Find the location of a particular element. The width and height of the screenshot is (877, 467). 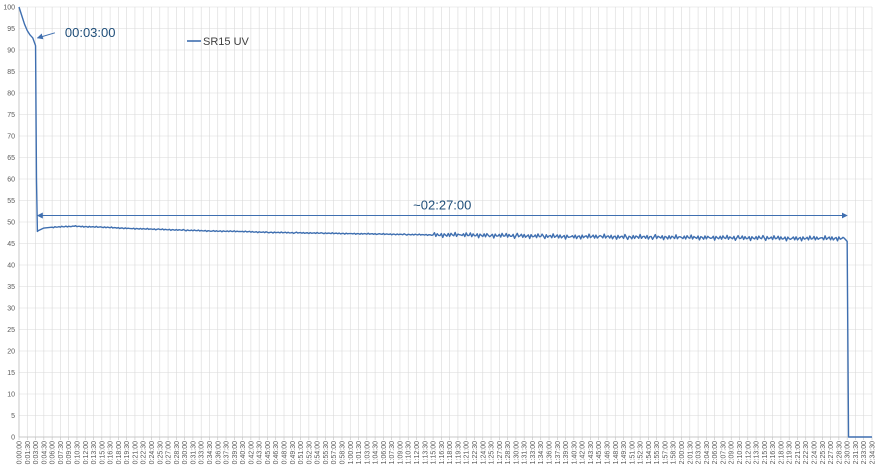

y-tick-label: 45 is located at coordinates (11, 244).